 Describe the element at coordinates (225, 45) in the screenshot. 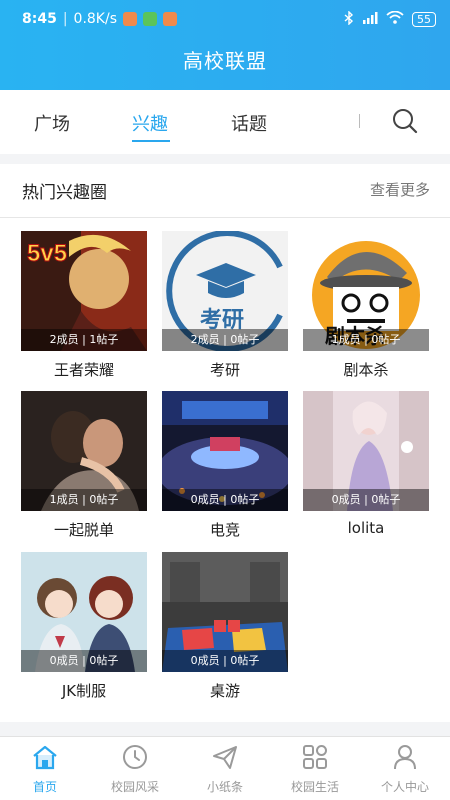

I see `app-header: 8:45 | 0.8K/s 55 高校联盟` at that location.